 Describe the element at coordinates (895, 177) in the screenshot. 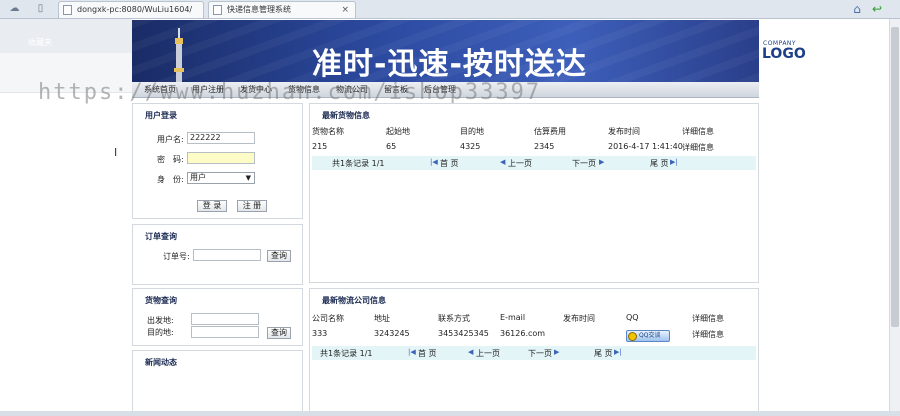

I see `scrollbar-thumb` at that location.